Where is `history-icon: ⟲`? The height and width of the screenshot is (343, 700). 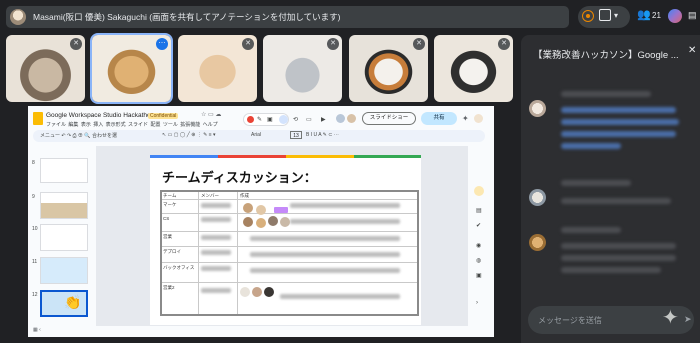 history-icon: ⟲ is located at coordinates (295, 119).